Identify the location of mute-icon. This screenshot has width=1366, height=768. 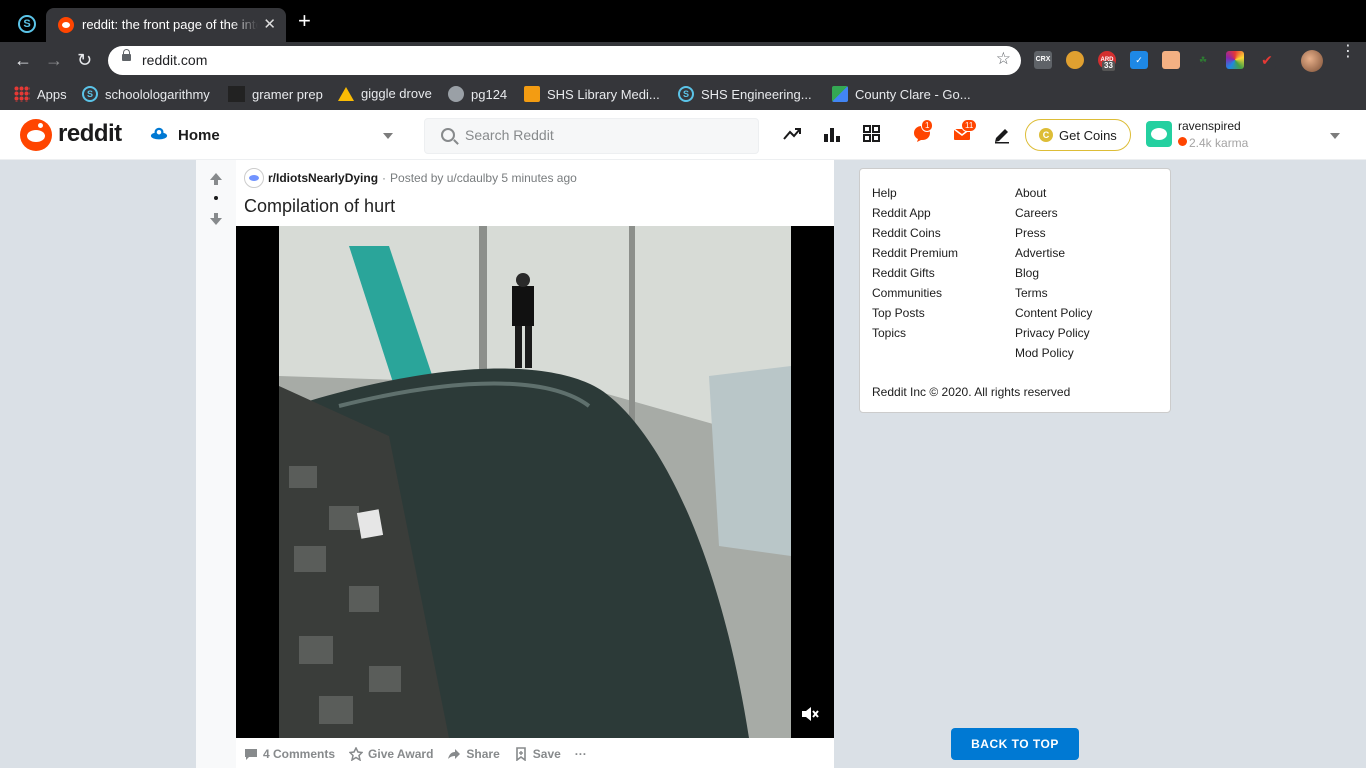
(810, 714).